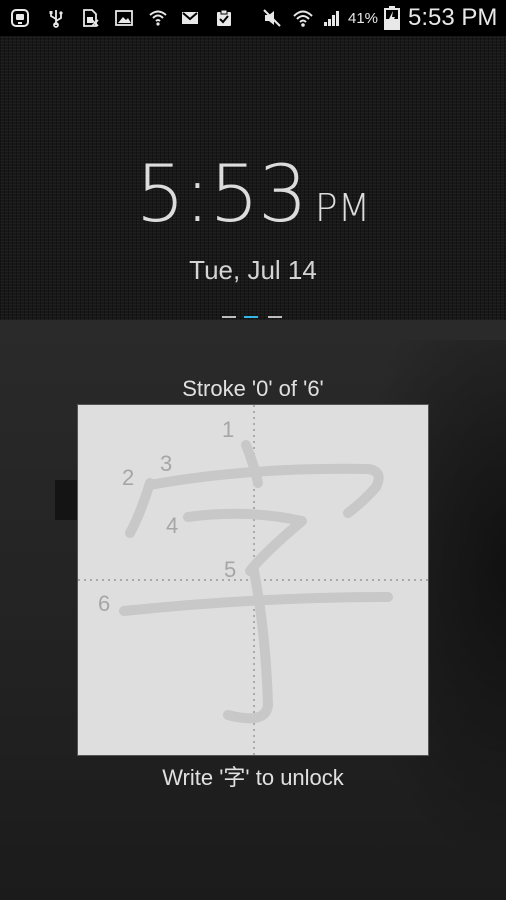 The height and width of the screenshot is (900, 506). I want to click on stroke-number-5: 5, so click(230, 569).